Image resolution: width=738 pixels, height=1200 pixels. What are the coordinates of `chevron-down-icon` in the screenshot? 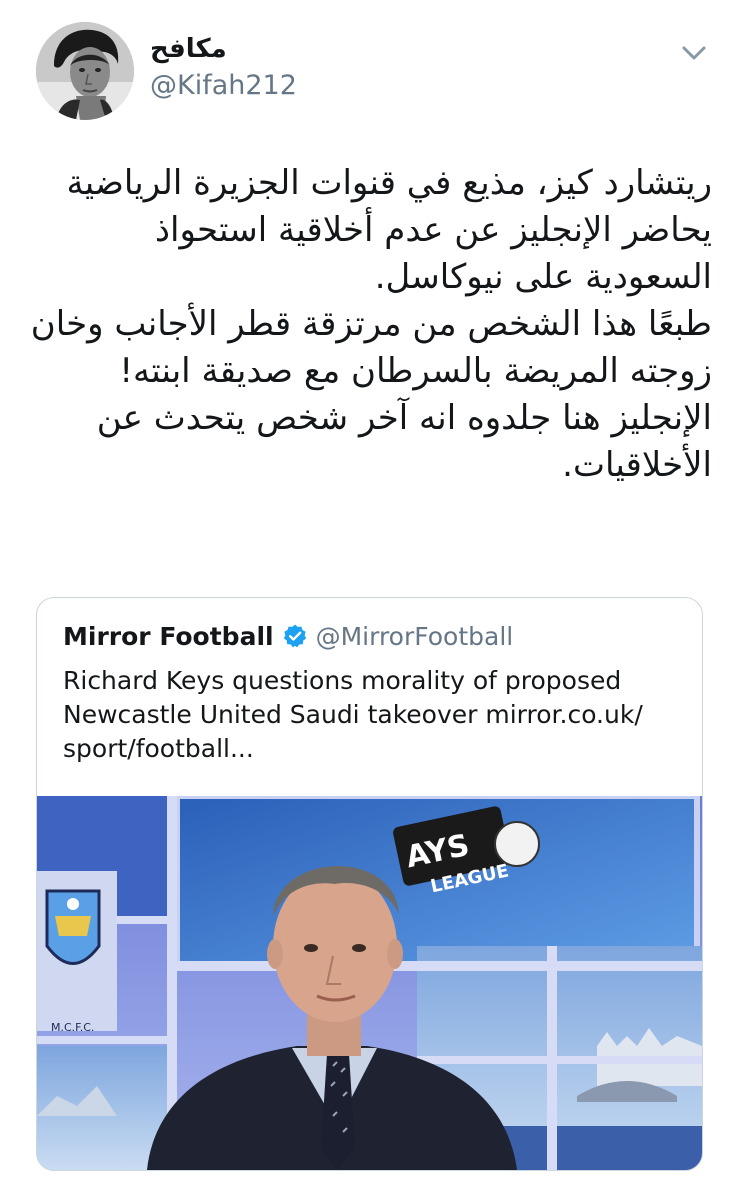 It's located at (694, 54).